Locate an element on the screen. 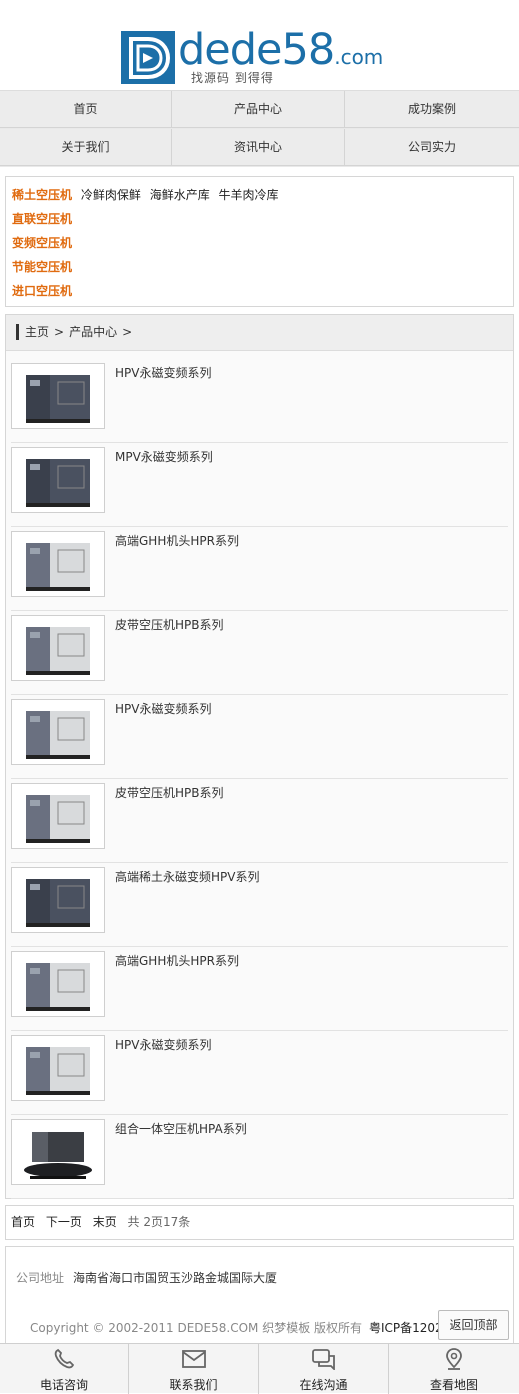 This screenshot has height=1394, width=519. nav-item-cases: 成功案例 is located at coordinates (432, 109).